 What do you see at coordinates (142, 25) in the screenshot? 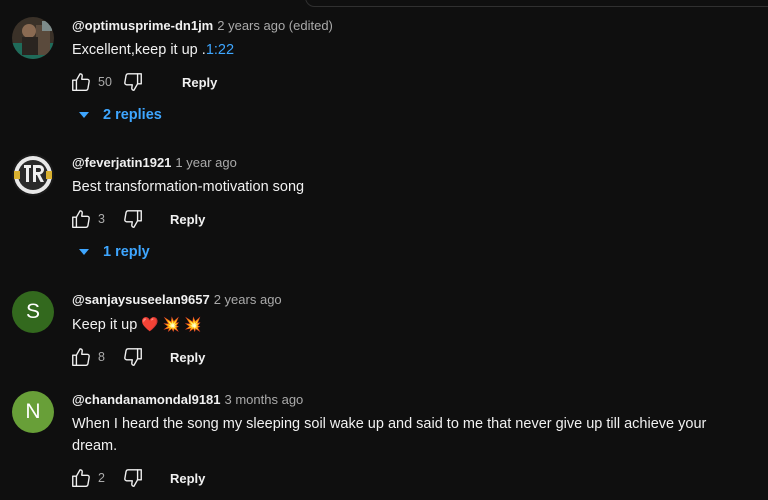
I see `author-handle: @optimusprime-dn1jm` at bounding box center [142, 25].